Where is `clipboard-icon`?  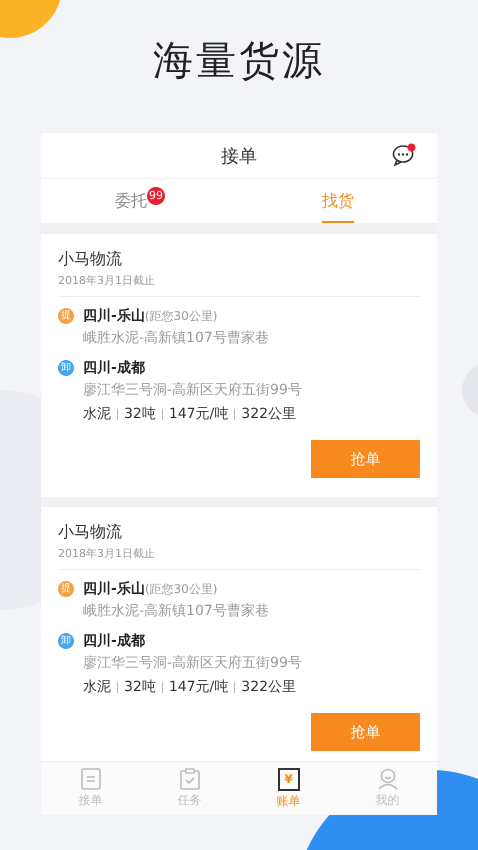
clipboard-icon is located at coordinates (189, 779).